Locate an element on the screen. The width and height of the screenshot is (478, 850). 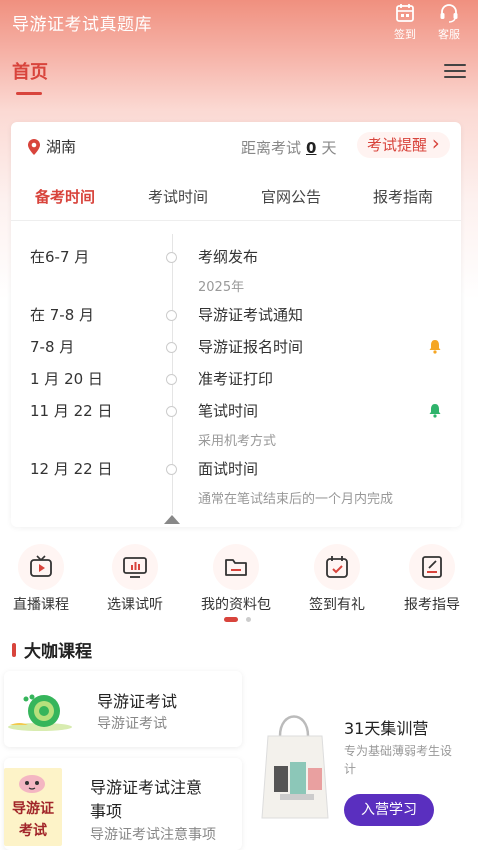
timeline-item: 1 月 20 日 准考证打印 is located at coordinates (236, 380).